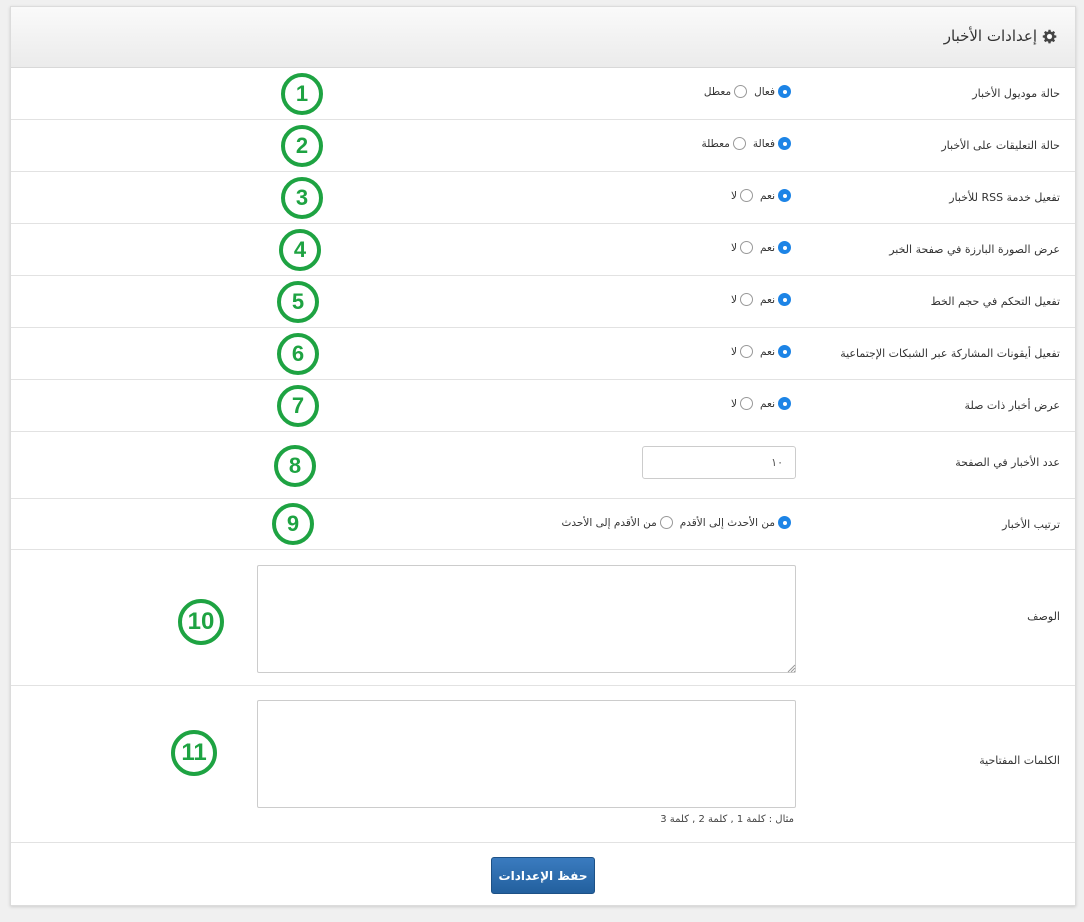  I want to click on step-badge: 6, so click(298, 354).